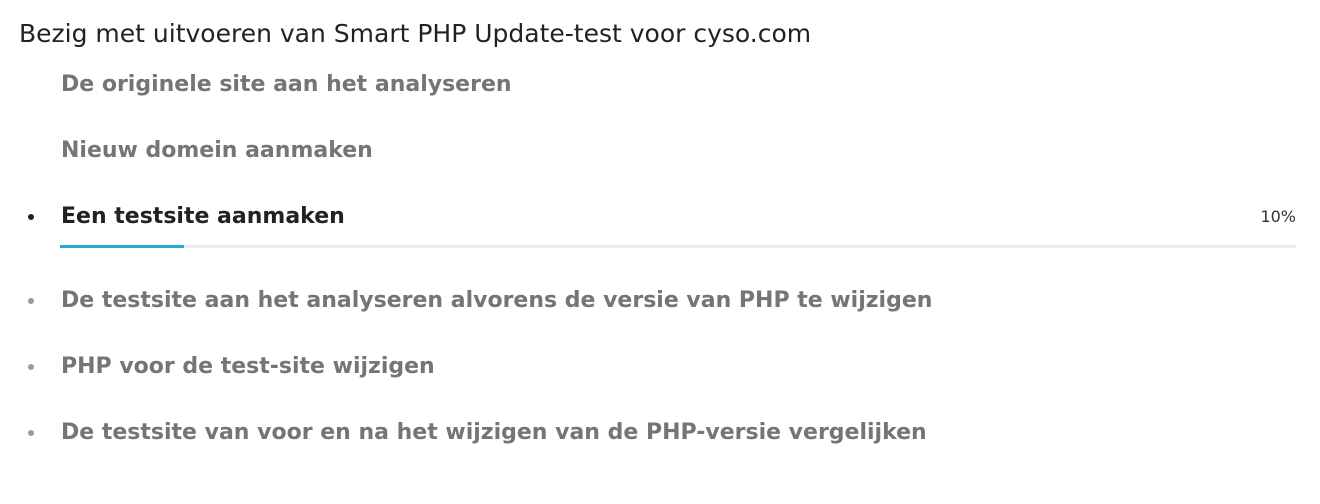  Describe the element at coordinates (248, 366) in the screenshot. I see `step-label: PHP voor de test-site wijzigen` at that location.